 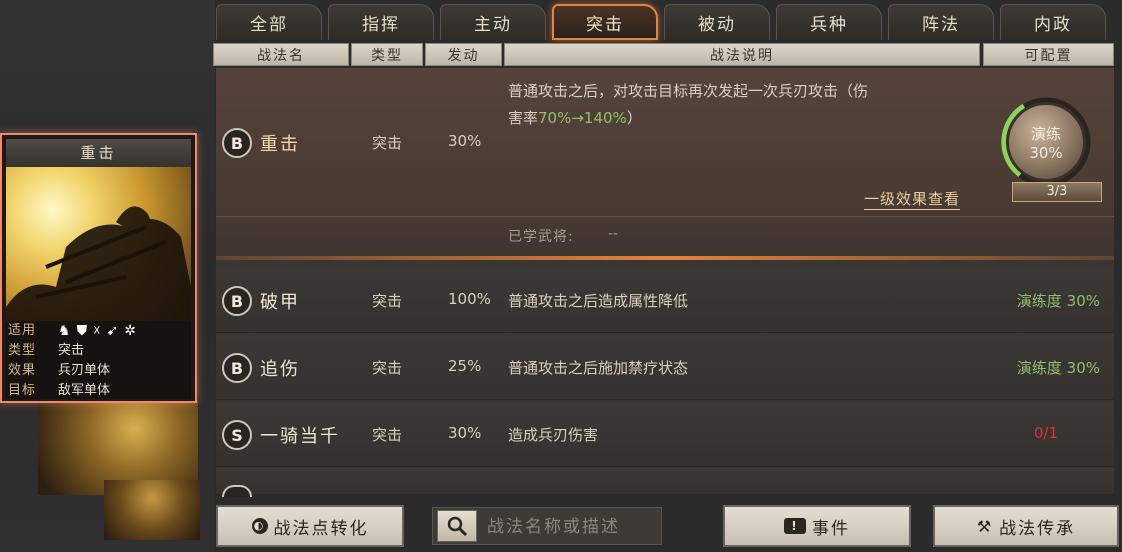 What do you see at coordinates (665, 483) in the screenshot?
I see `skill-row-partial` at bounding box center [665, 483].